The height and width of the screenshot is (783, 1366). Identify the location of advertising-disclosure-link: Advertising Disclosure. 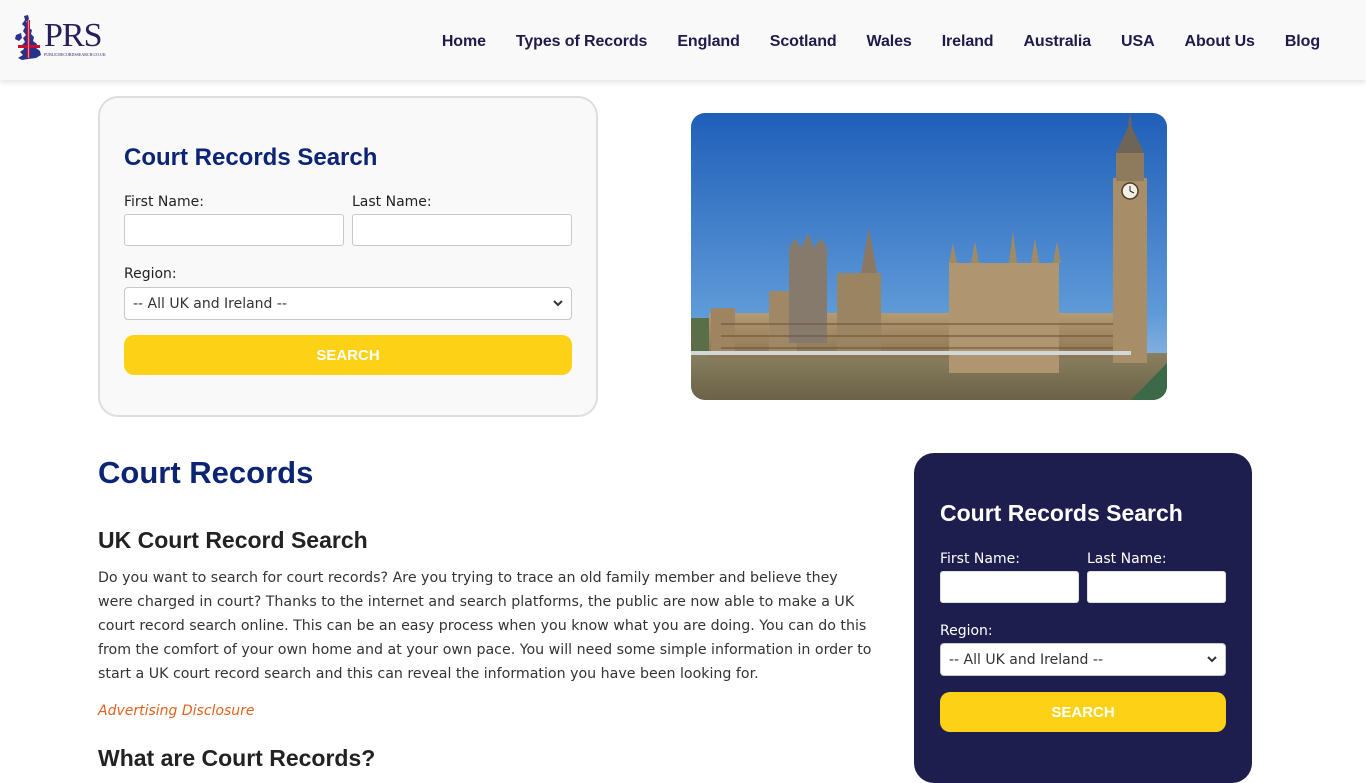
(176, 711).